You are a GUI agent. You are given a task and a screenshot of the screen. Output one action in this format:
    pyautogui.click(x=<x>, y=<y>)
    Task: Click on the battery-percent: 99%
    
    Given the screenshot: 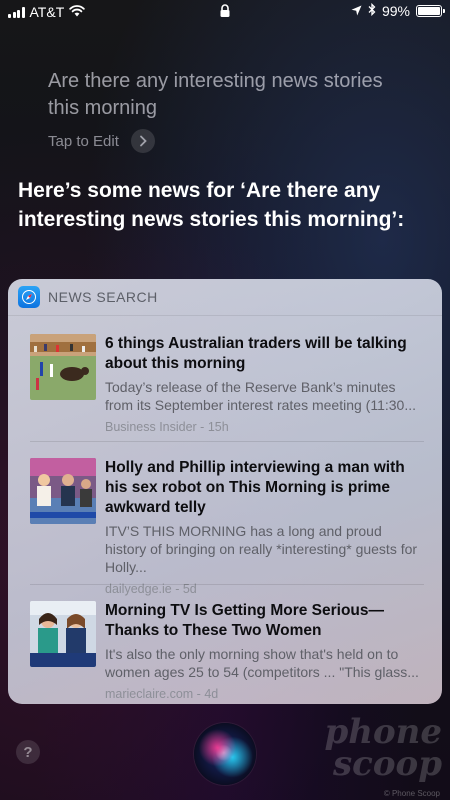 What is the action you would take?
    pyautogui.click(x=395, y=11)
    